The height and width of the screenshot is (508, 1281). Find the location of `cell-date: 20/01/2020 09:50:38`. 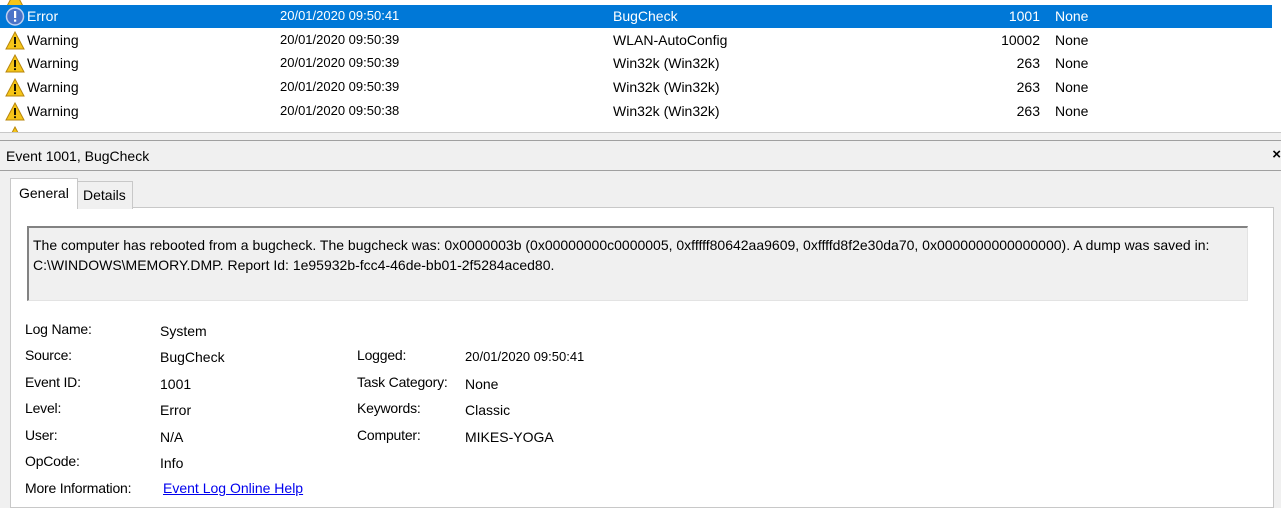

cell-date: 20/01/2020 09:50:38 is located at coordinates (340, 110).